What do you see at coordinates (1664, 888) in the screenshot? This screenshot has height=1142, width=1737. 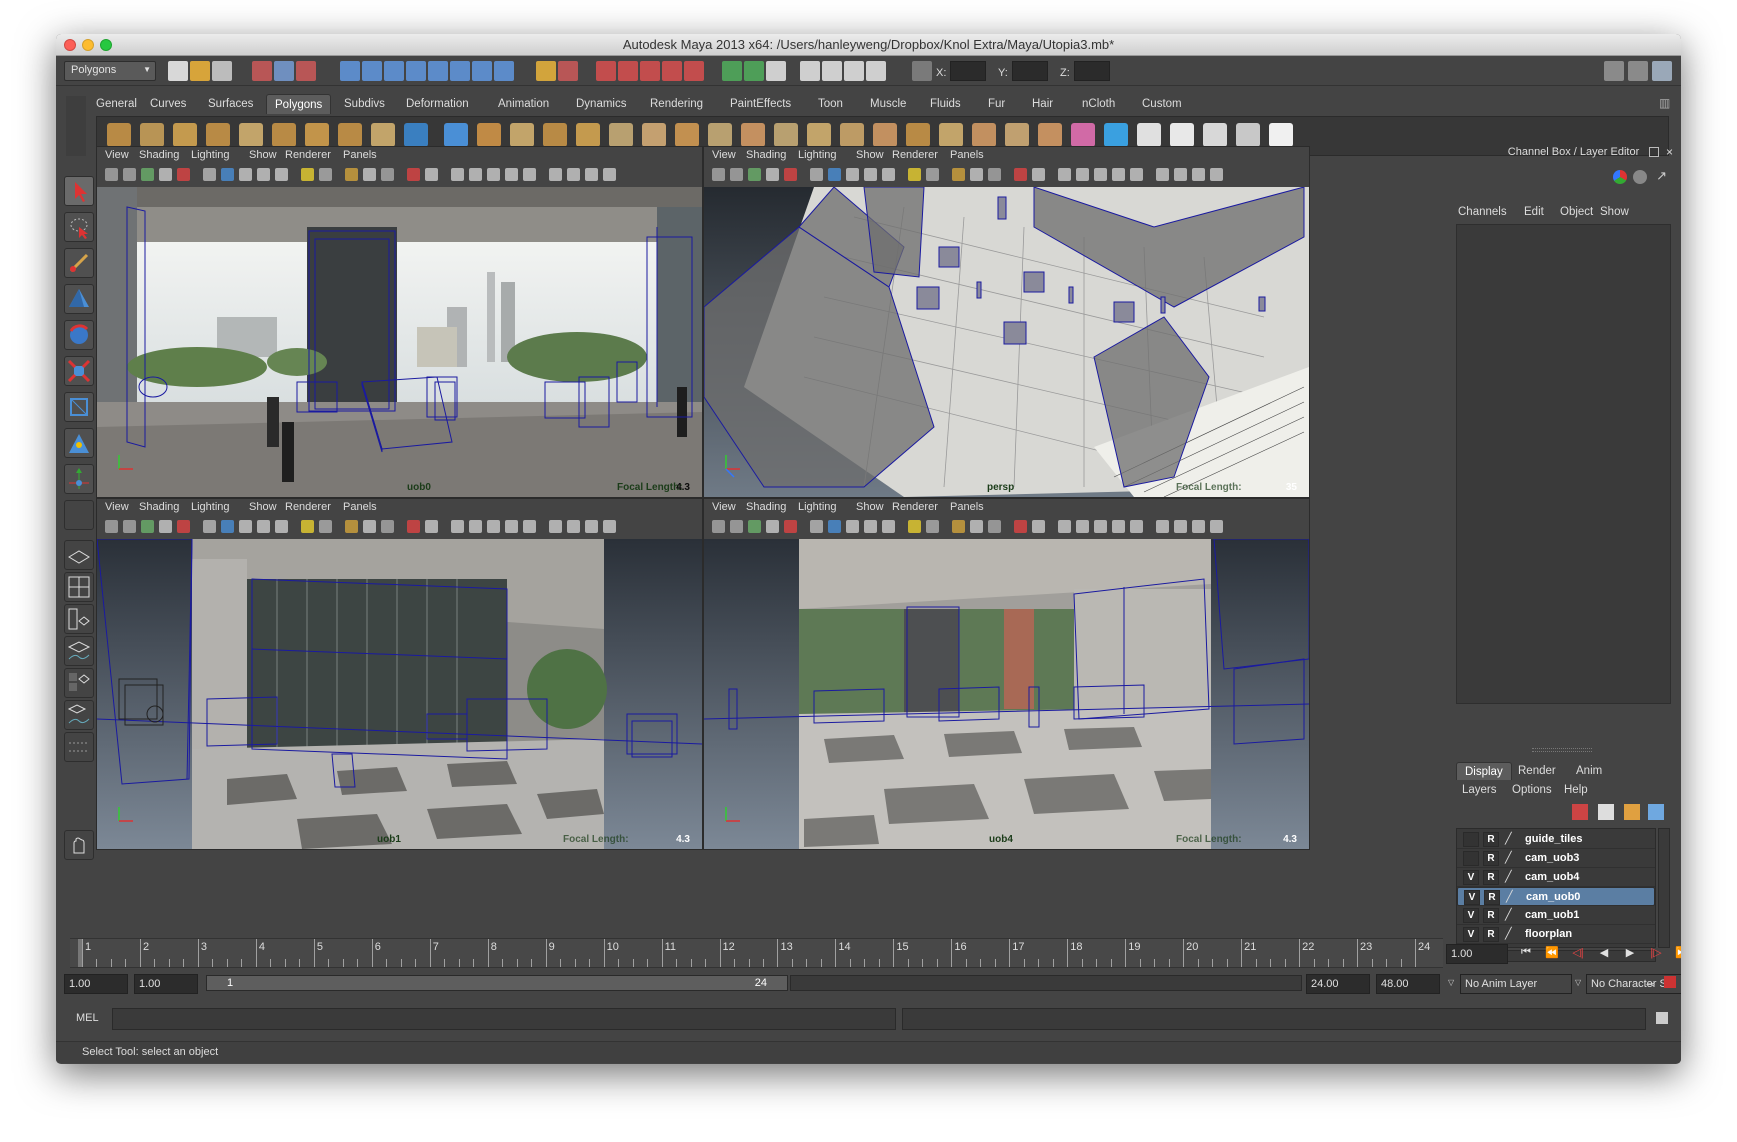 I see `layer-list-scrollbar` at bounding box center [1664, 888].